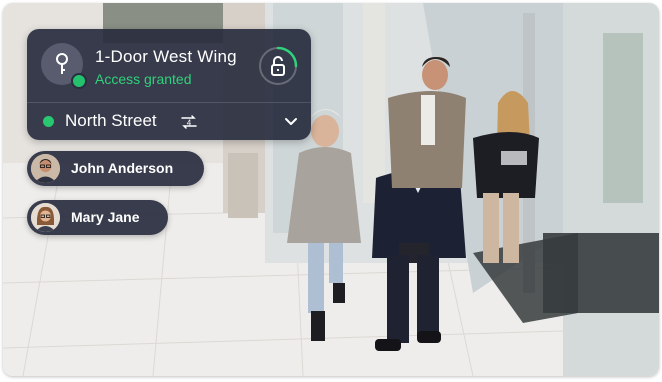 The image size is (662, 382). What do you see at coordinates (105, 217) in the screenshot?
I see `user-name: Mary Jane` at bounding box center [105, 217].